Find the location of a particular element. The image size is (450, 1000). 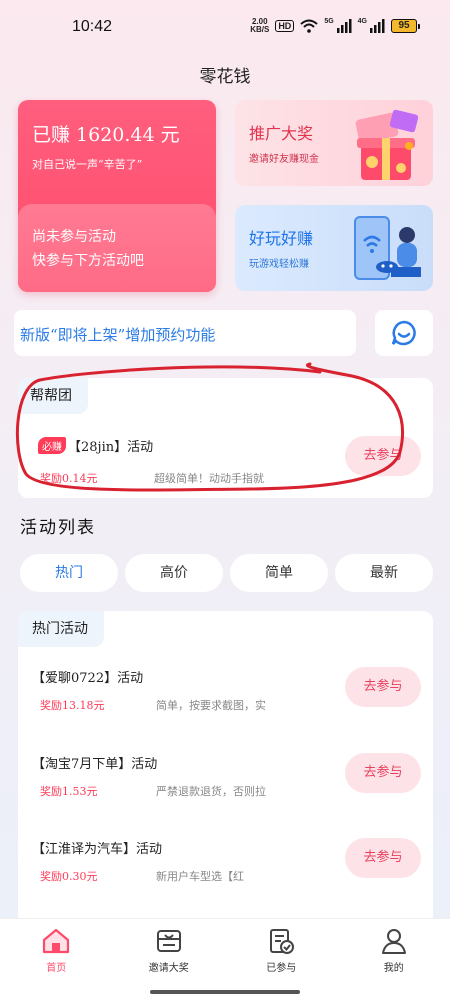

list-item: 【江淮译为汽车】活动 奖励0.30元 新用户车型选【红 去参与 is located at coordinates (225, 878).